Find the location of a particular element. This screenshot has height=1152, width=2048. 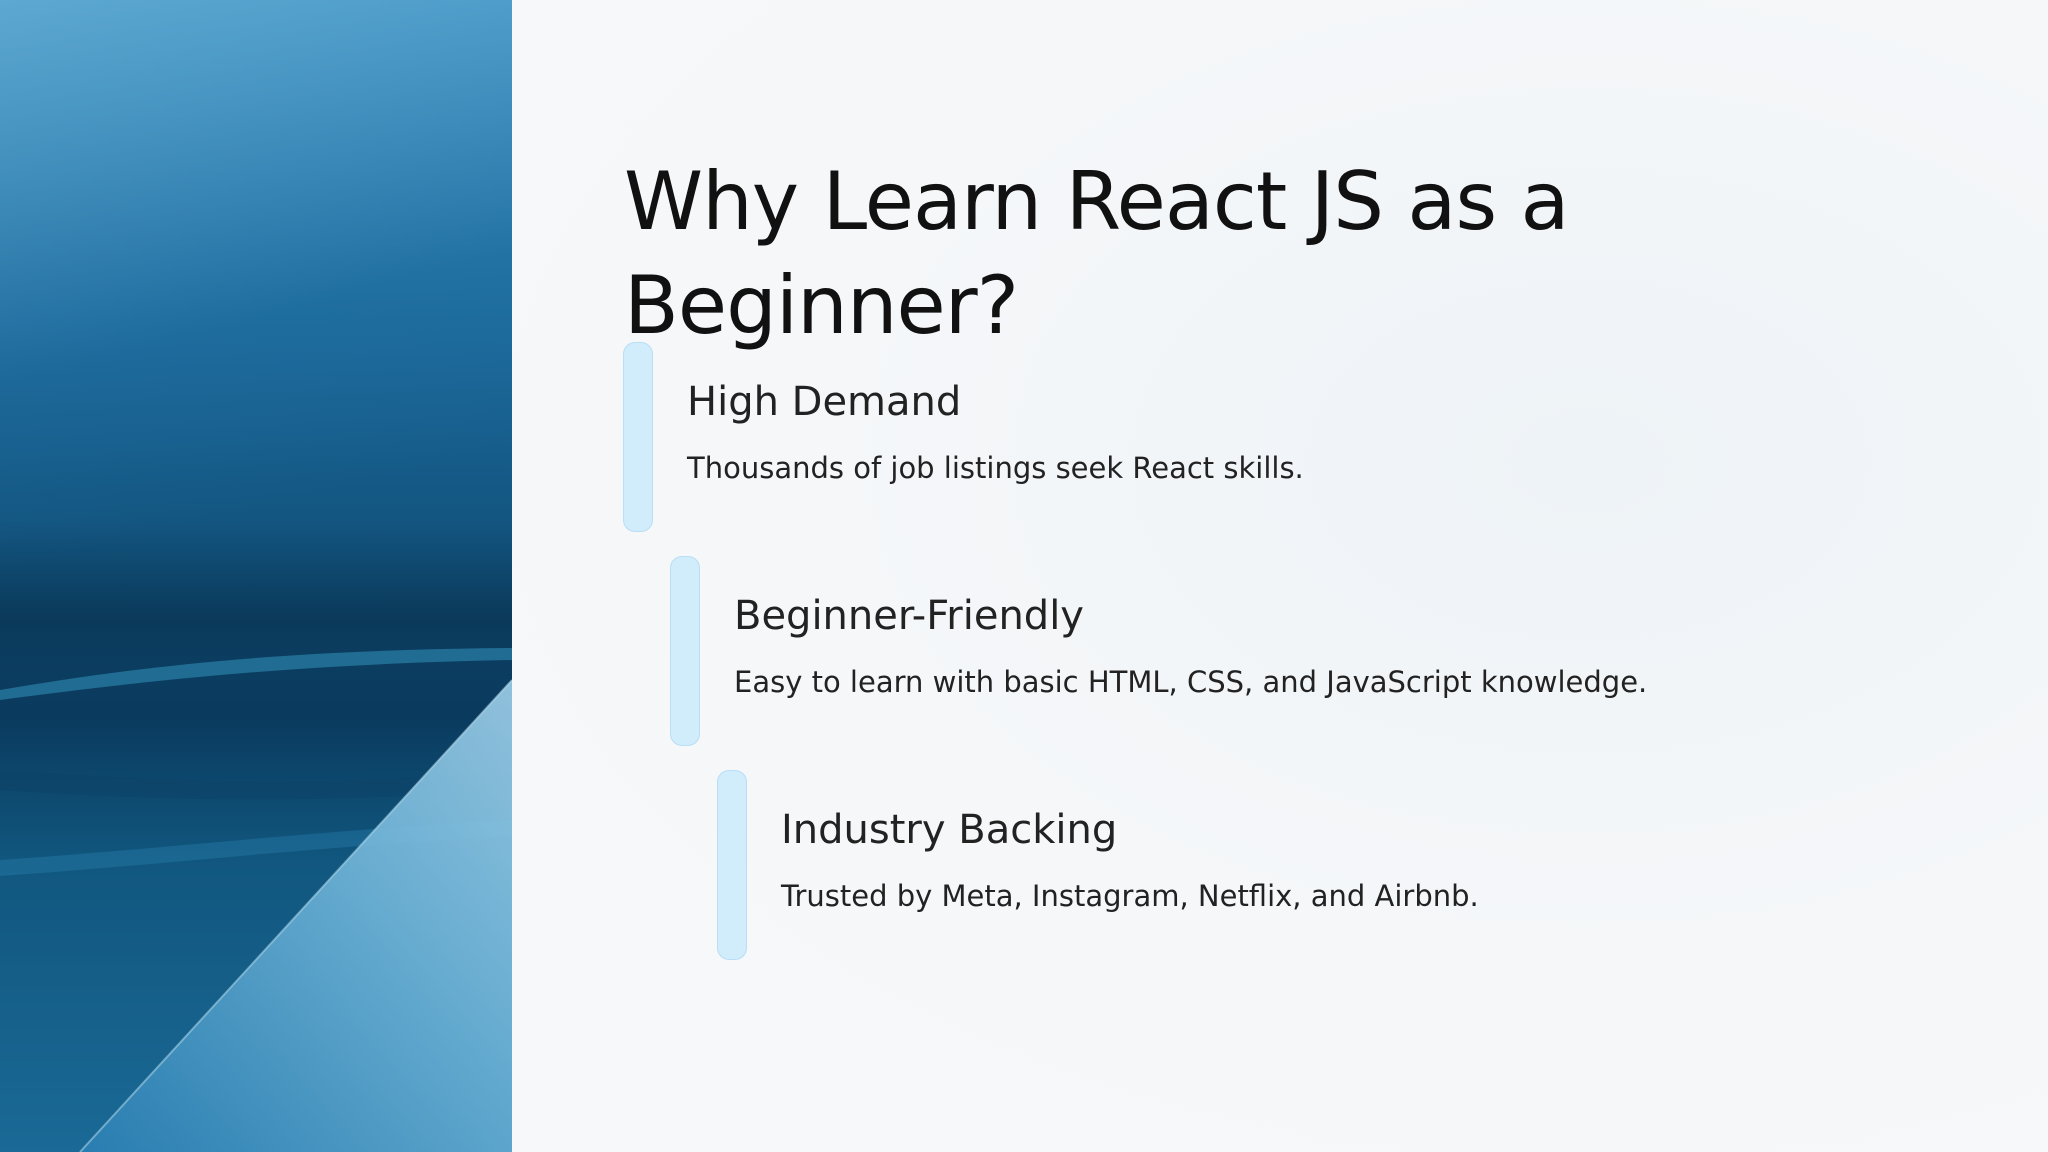

item-heading: High Demand is located at coordinates (824, 402).